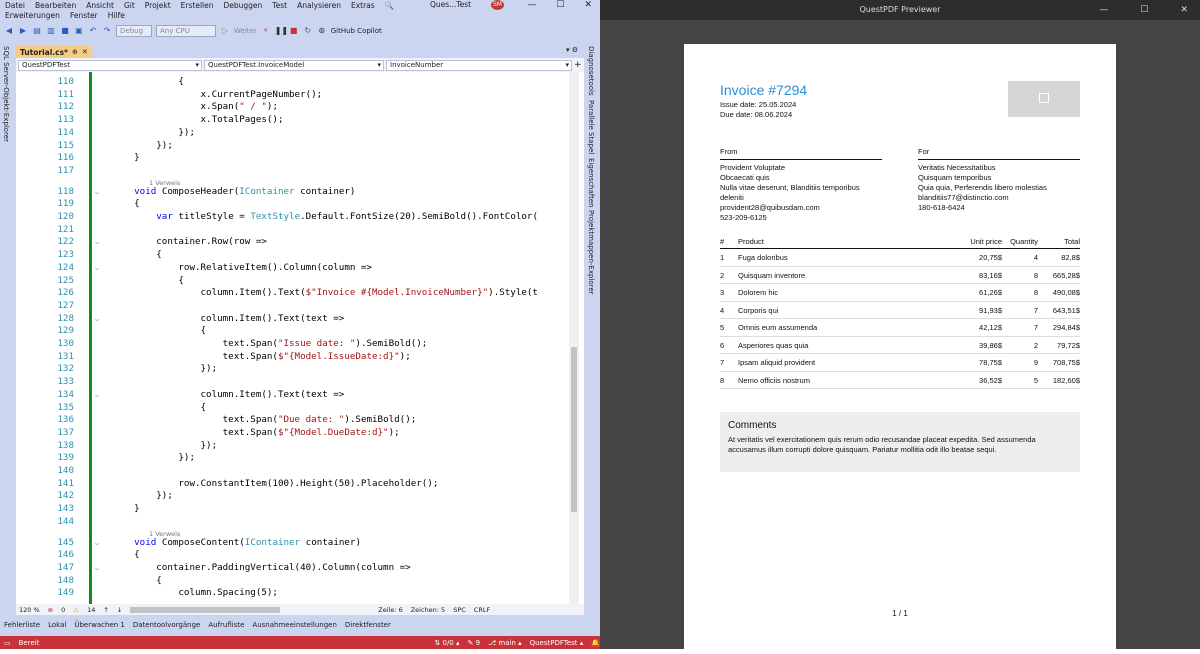 The height and width of the screenshot is (654, 1200). I want to click on project-dropdown: QuestPDFTest, so click(110, 65).